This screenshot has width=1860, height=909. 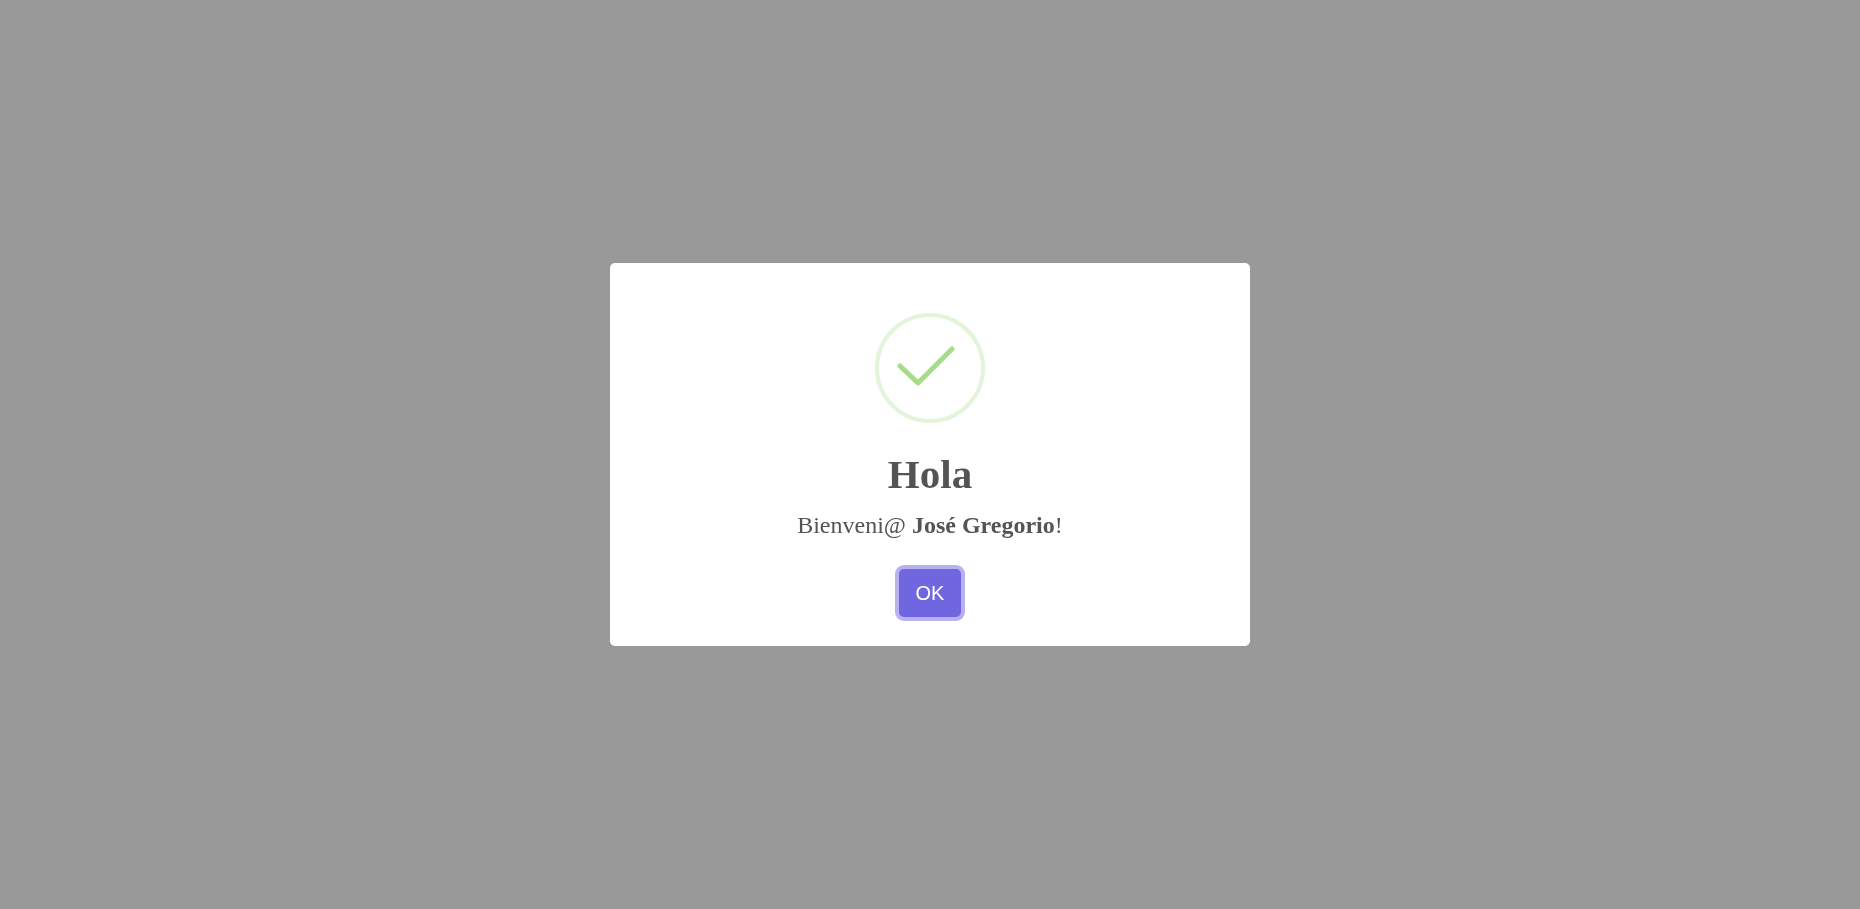 What do you see at coordinates (930, 593) in the screenshot?
I see `ok-button: OK` at bounding box center [930, 593].